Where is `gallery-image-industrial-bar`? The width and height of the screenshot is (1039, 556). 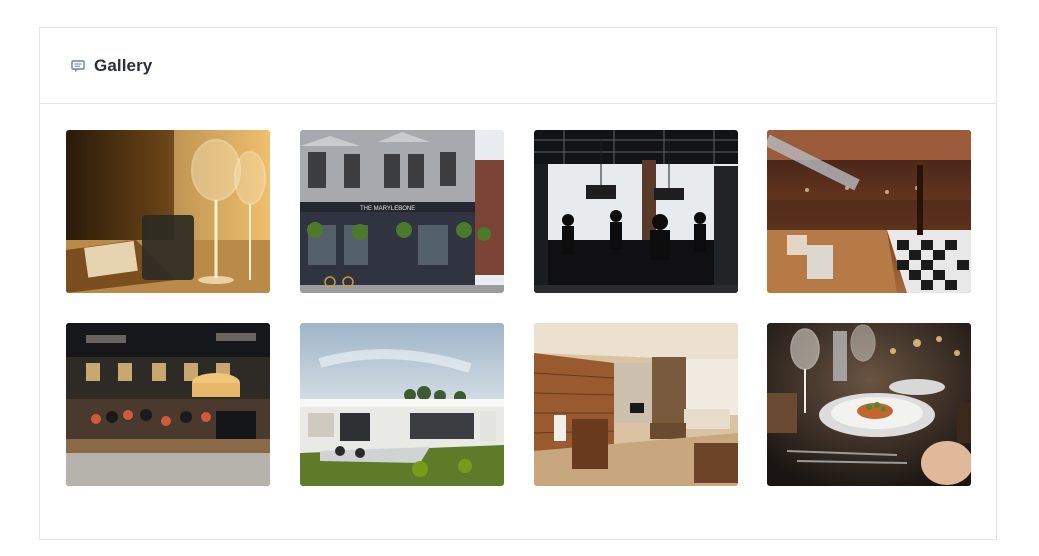
gallery-image-industrial-bar is located at coordinates (636, 211).